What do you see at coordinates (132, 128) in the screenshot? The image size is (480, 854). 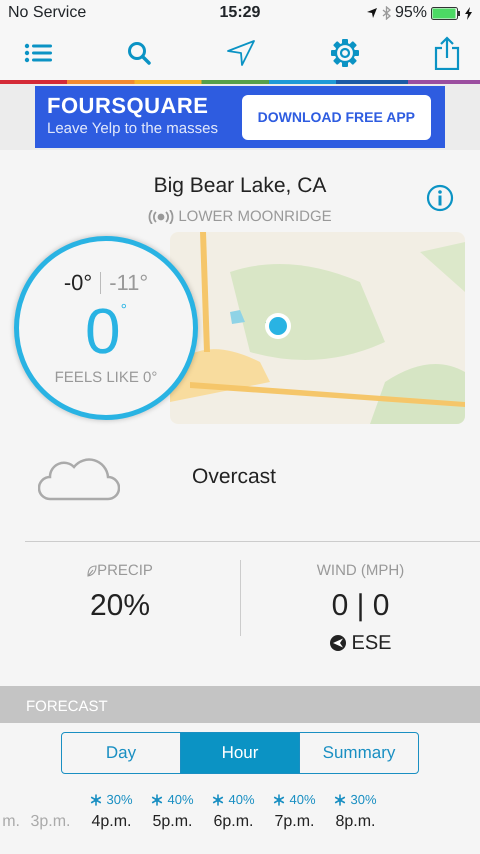 I see `ad-tagline: Leave Yelp to the masses` at bounding box center [132, 128].